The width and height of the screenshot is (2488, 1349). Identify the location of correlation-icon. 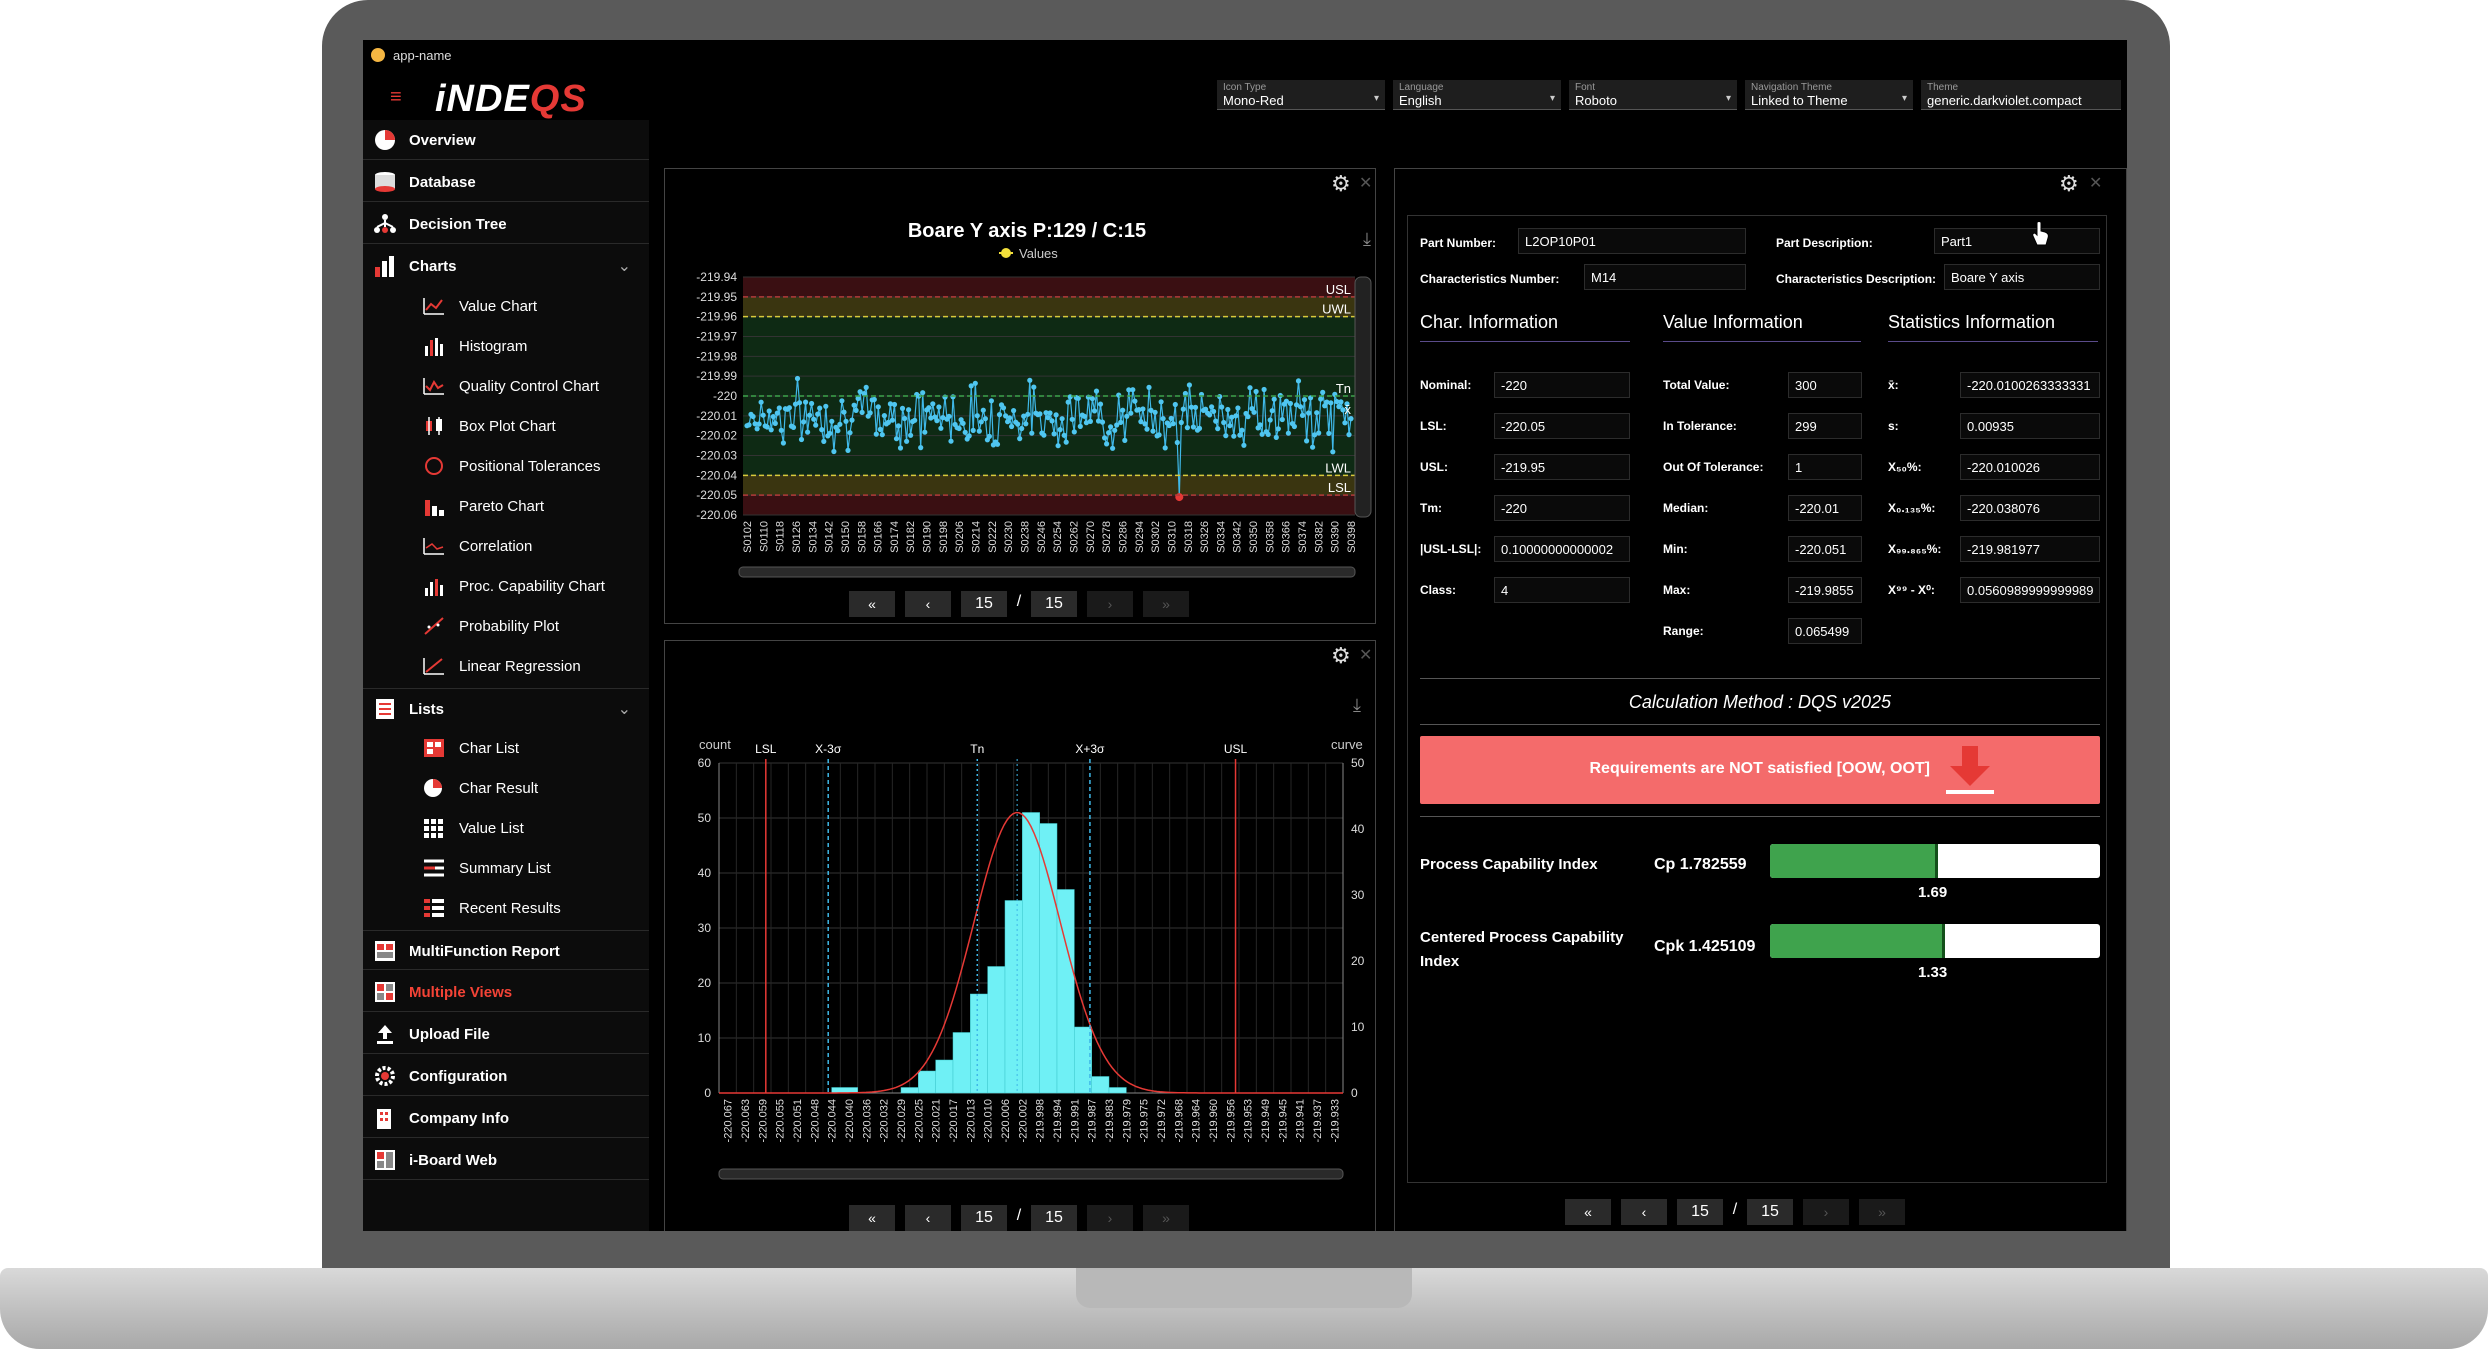
(433, 546).